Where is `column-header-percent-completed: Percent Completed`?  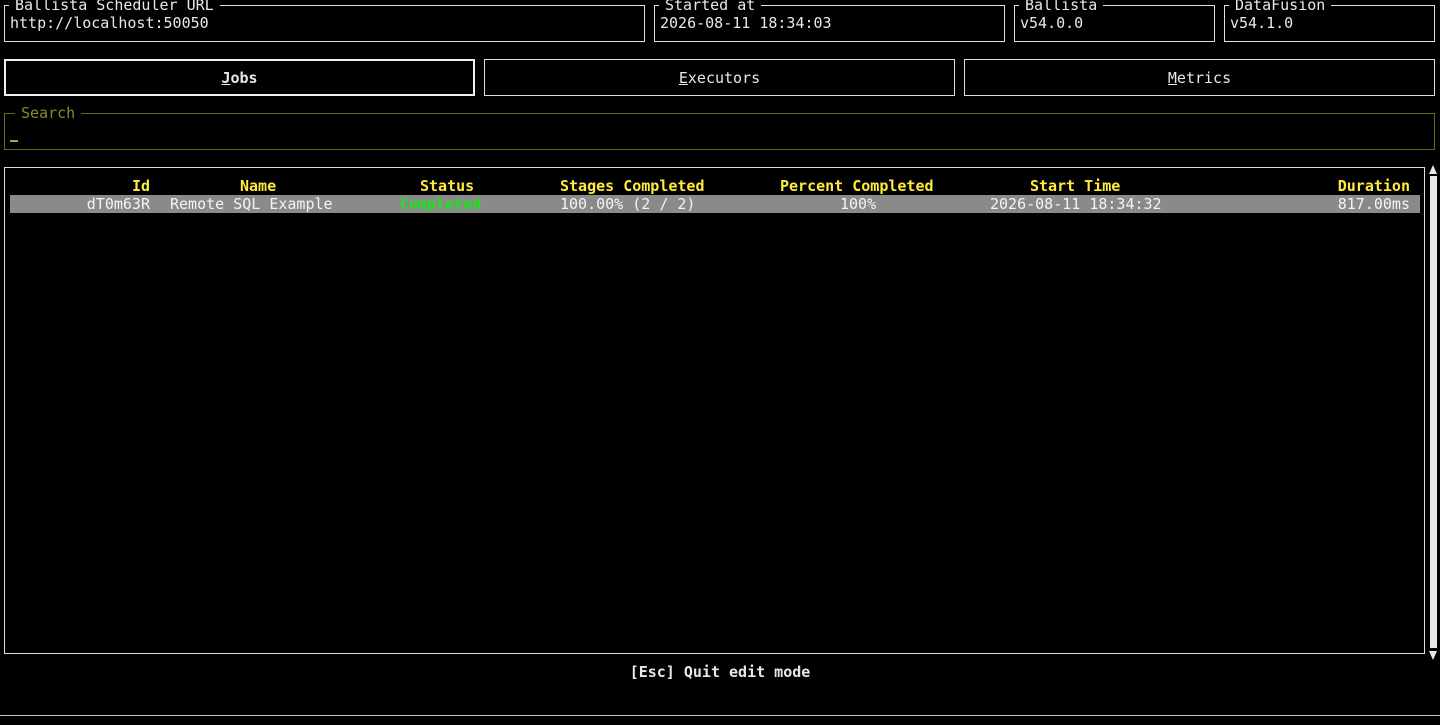 column-header-percent-completed: Percent Completed is located at coordinates (857, 186).